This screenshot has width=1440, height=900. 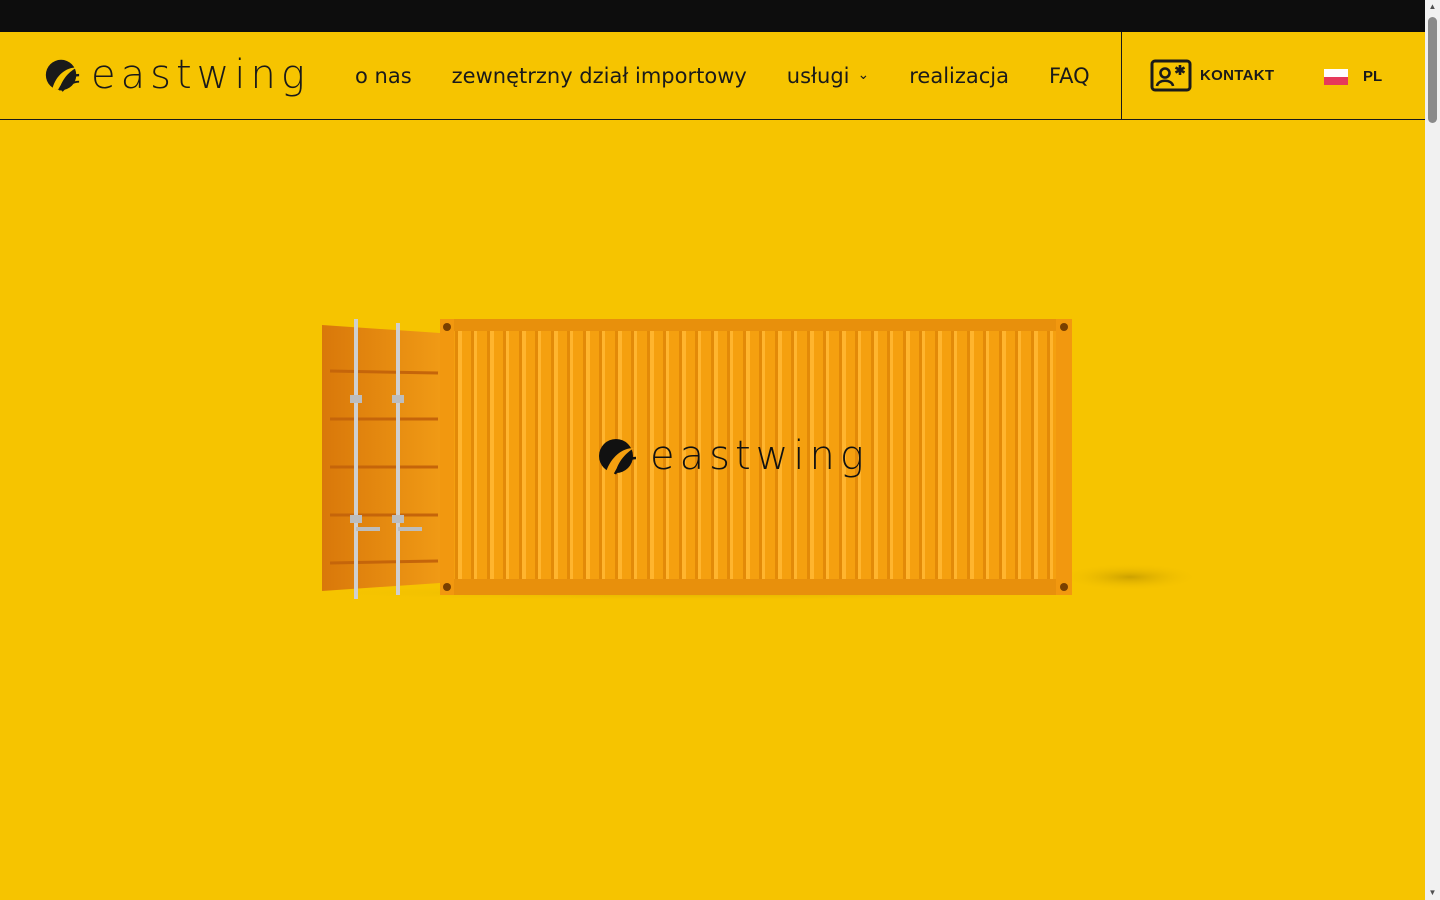 I want to click on chevron-down-icon: ⌄, so click(x=863, y=75).